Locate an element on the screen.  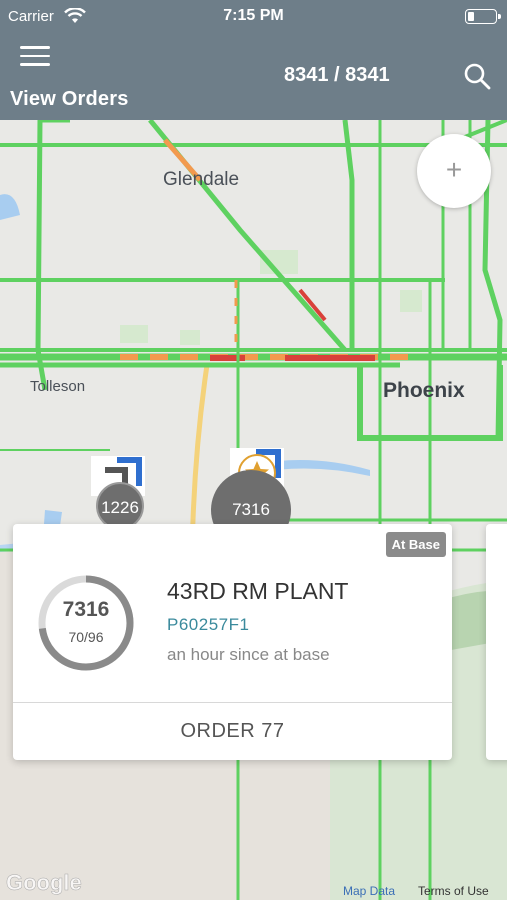
load-fraction: 70/96 is located at coordinates (86, 637).